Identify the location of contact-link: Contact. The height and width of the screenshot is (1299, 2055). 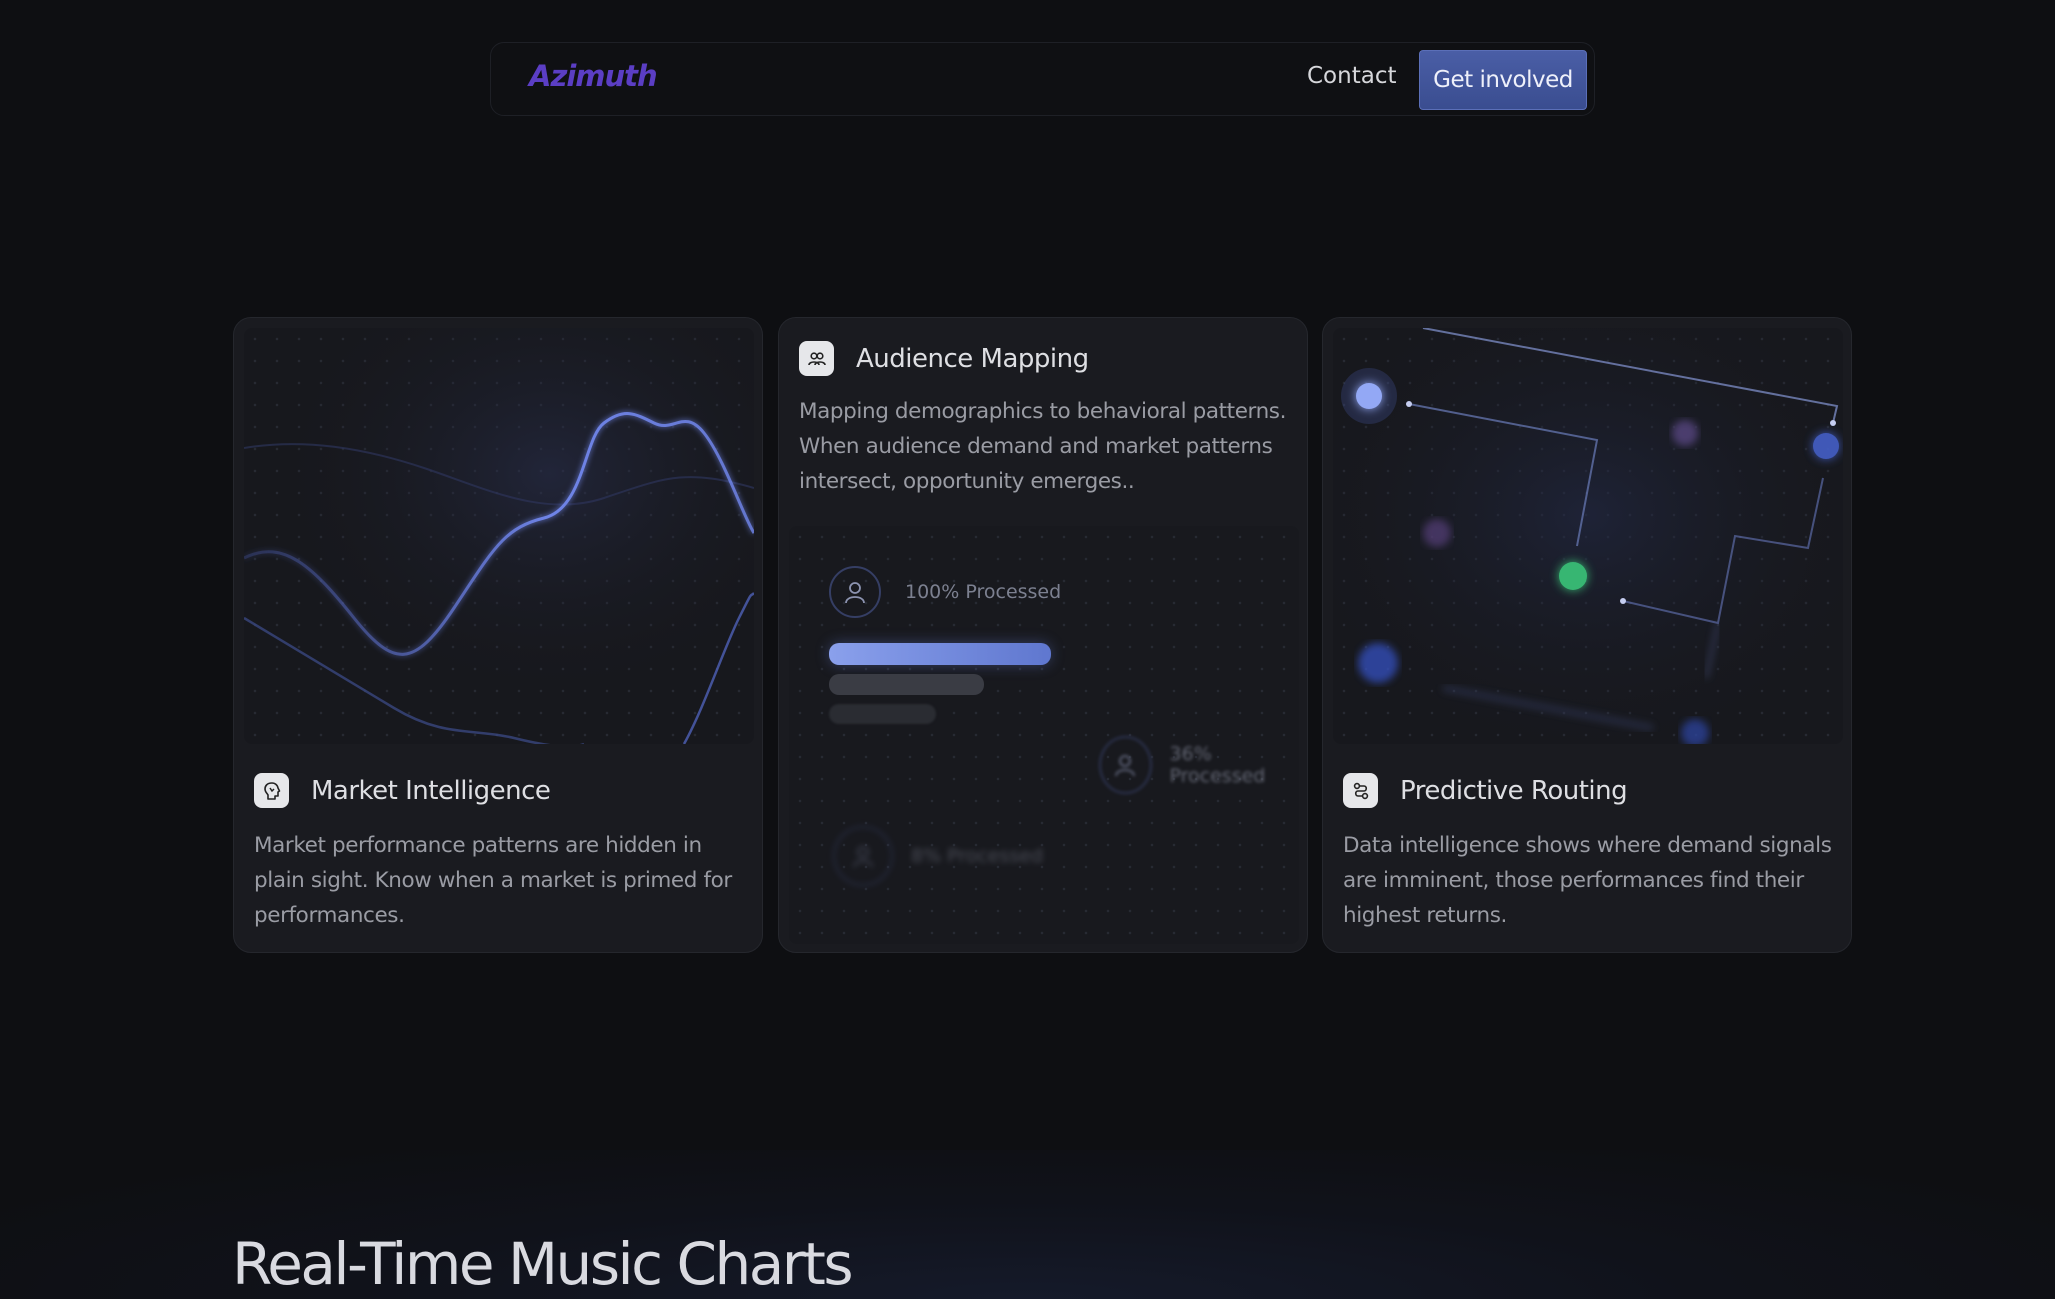
(1351, 76).